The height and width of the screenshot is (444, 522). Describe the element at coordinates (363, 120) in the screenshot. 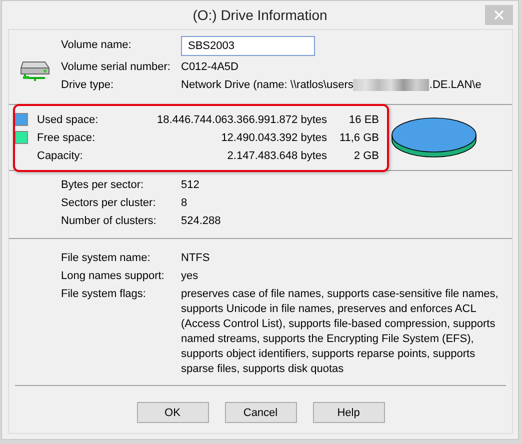

I see `size-value: 16 EB` at that location.